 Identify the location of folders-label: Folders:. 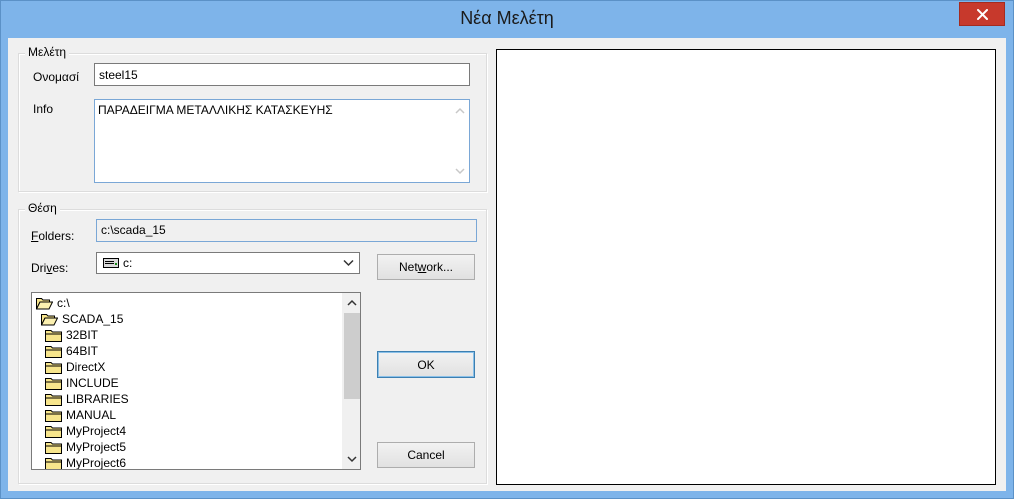
(53, 236).